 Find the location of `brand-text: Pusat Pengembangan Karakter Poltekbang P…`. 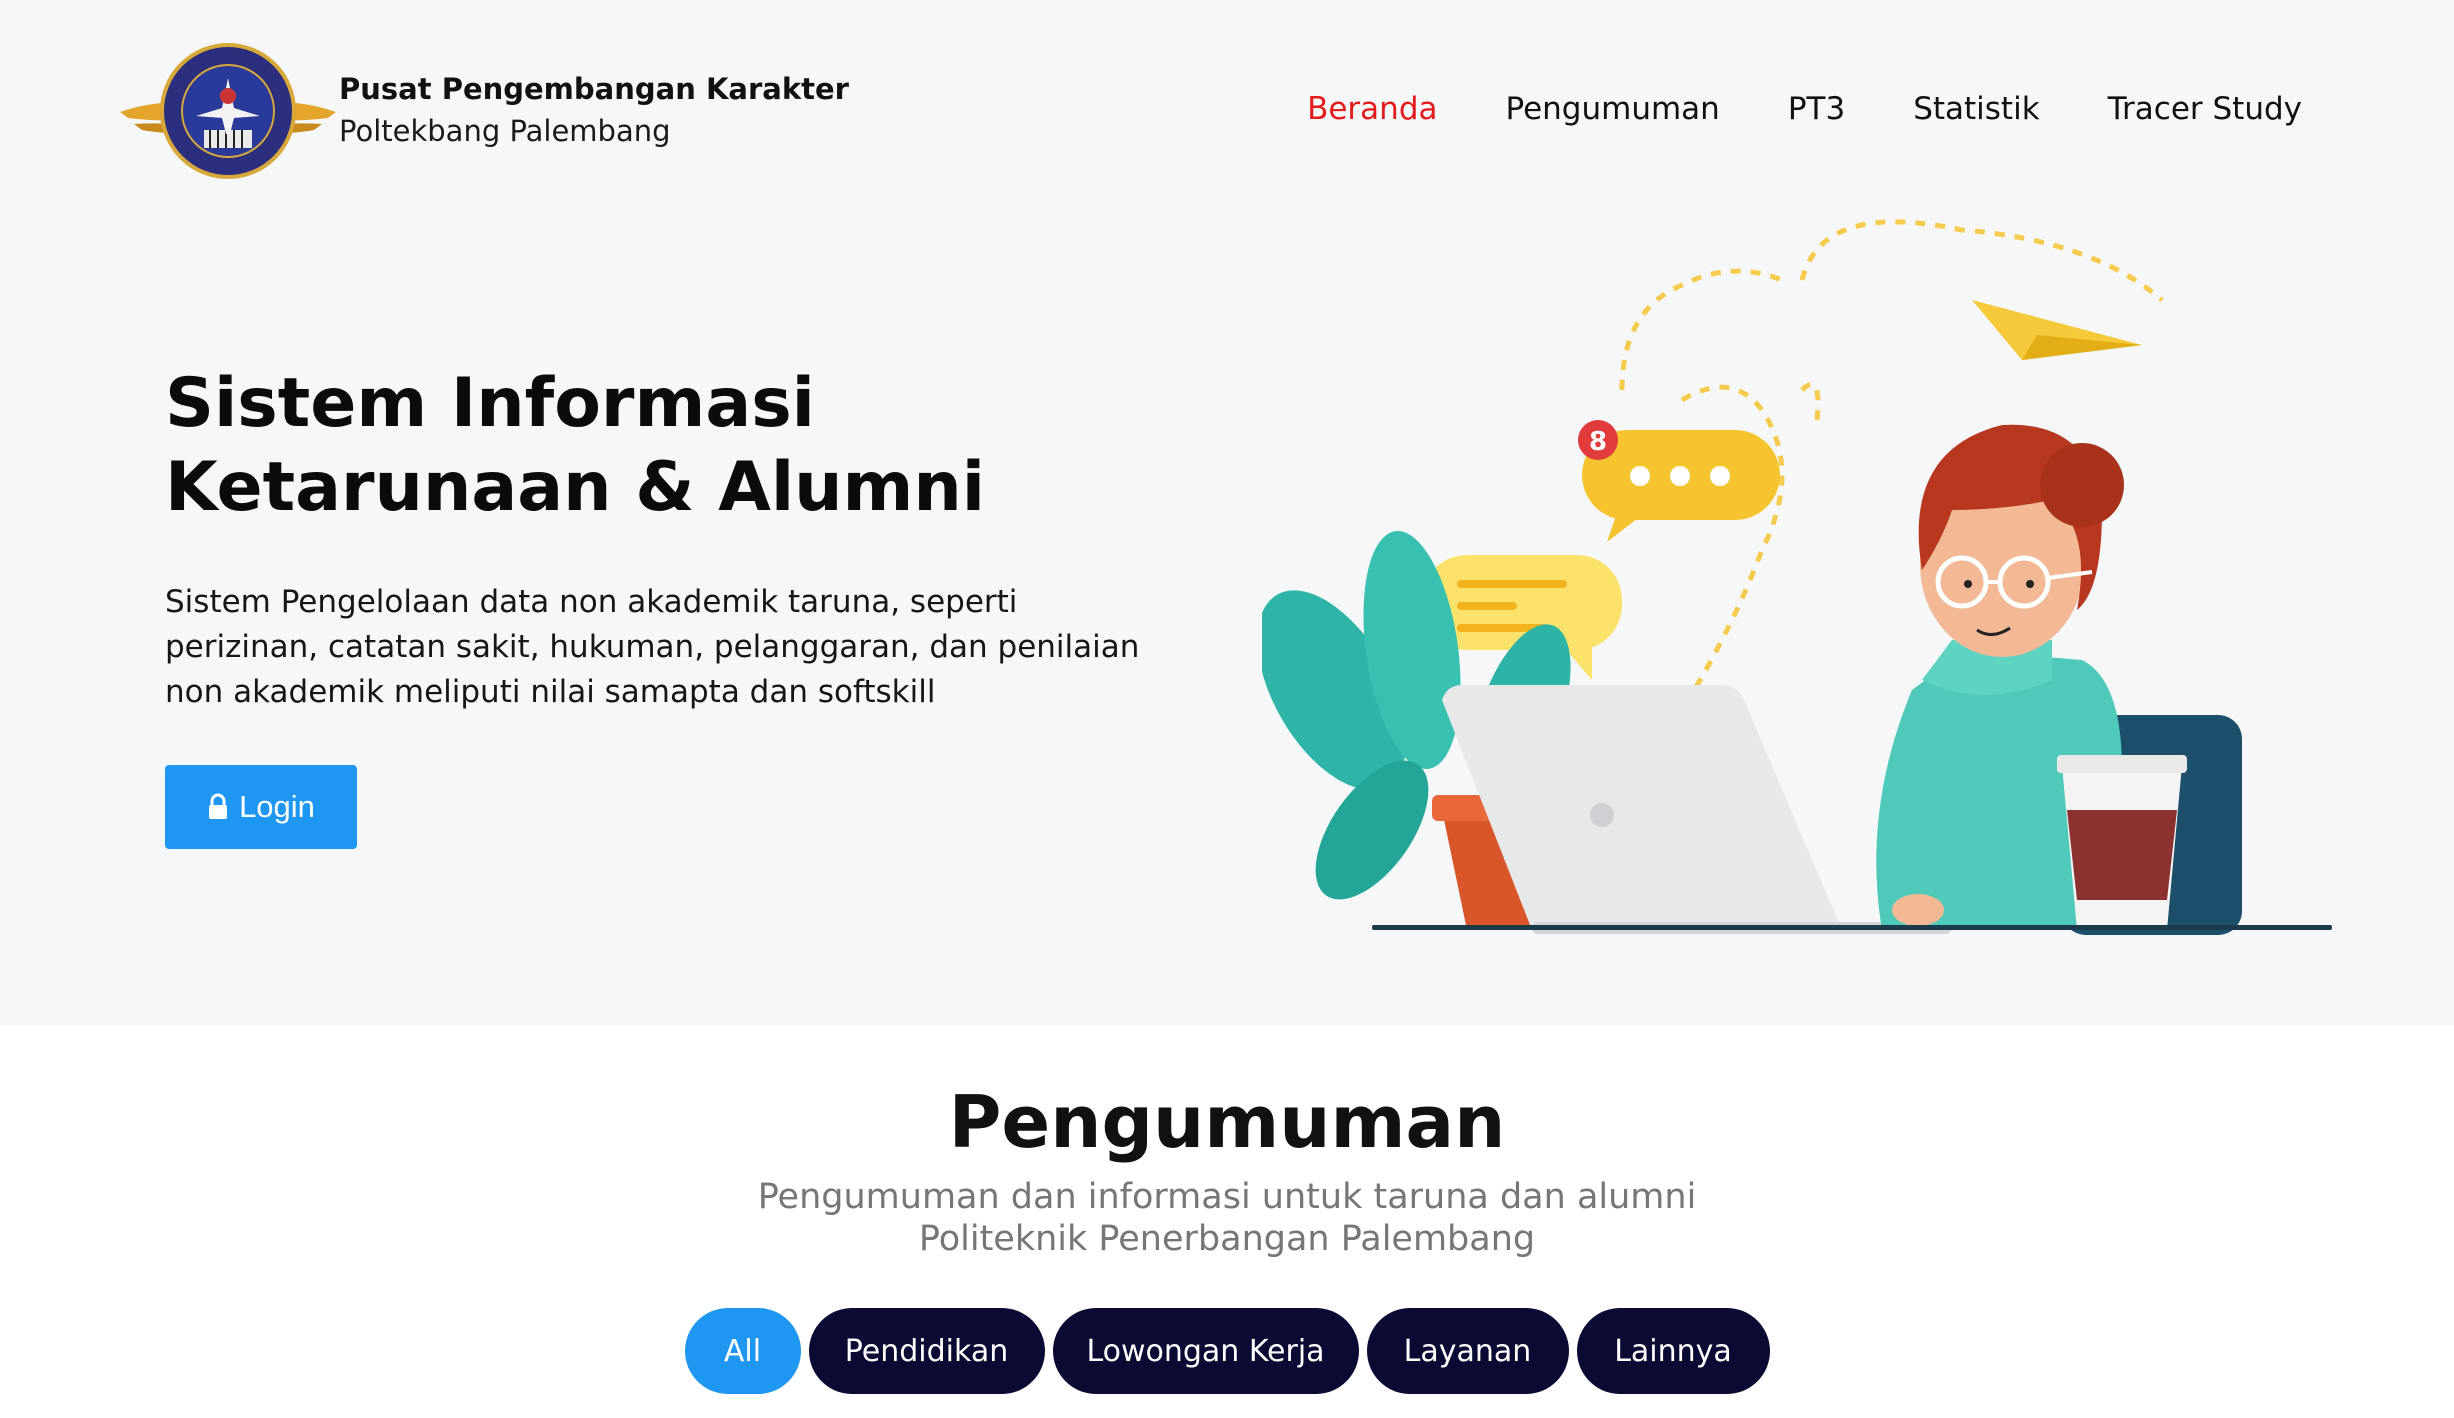

brand-text: Pusat Pengembangan Karakter Poltekbang P… is located at coordinates (594, 110).